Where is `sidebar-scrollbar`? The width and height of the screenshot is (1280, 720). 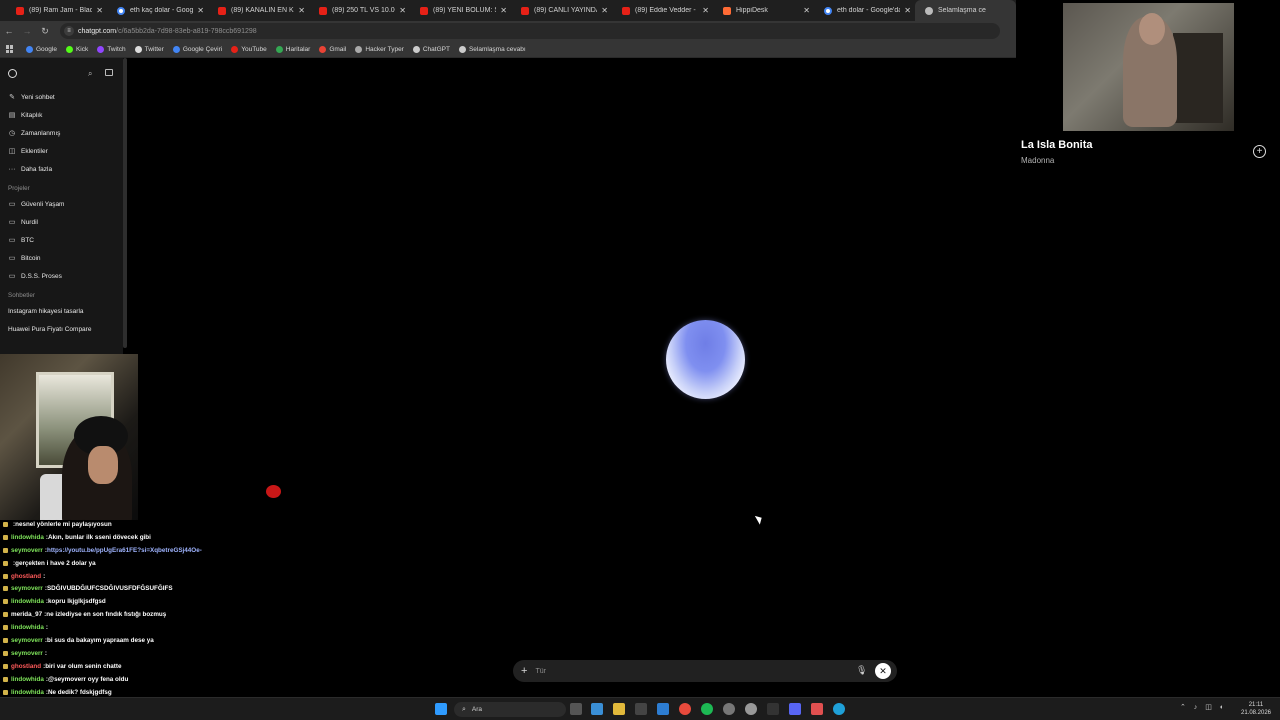
sidebar-scrollbar is located at coordinates (125, 203).